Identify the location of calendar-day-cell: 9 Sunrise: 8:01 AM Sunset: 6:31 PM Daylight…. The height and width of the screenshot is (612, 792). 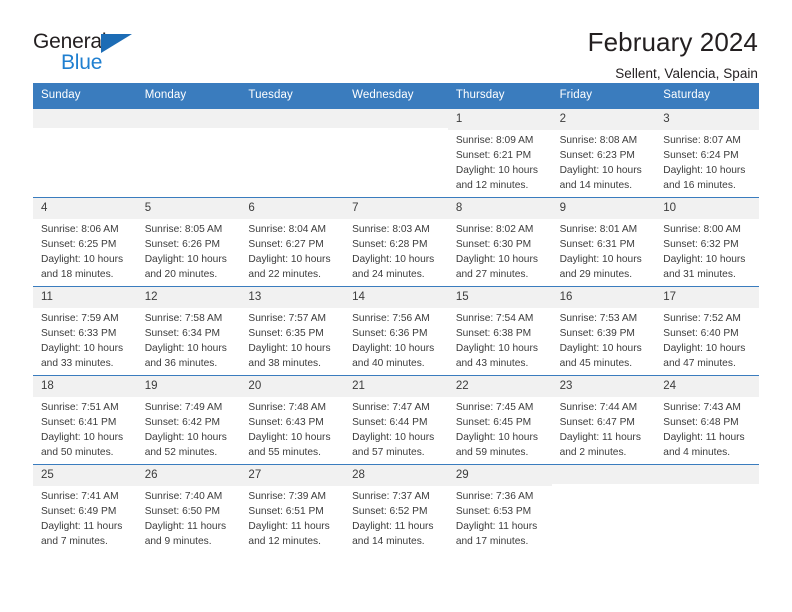
(603, 241).